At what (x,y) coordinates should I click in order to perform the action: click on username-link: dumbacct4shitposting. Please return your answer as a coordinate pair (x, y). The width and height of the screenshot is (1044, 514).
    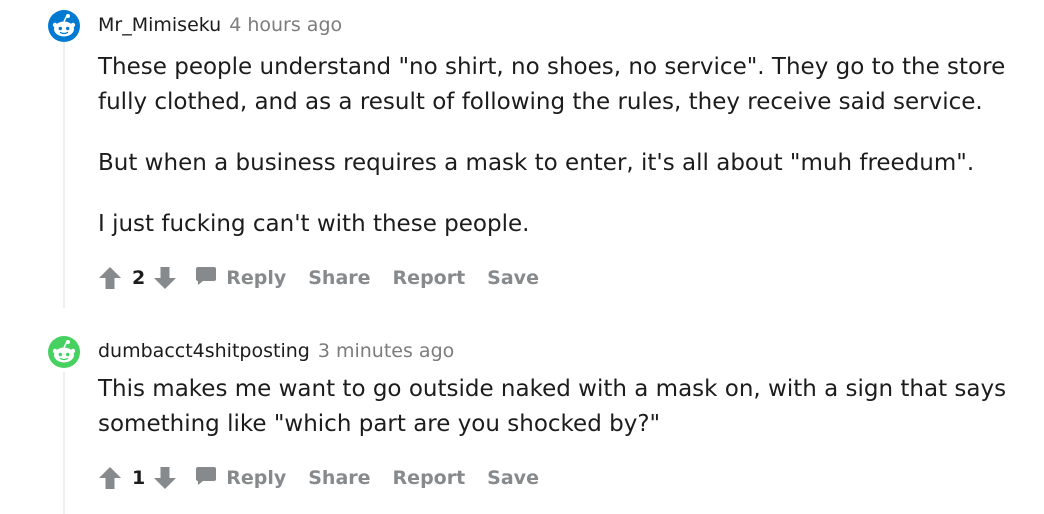
    Looking at the image, I should click on (204, 351).